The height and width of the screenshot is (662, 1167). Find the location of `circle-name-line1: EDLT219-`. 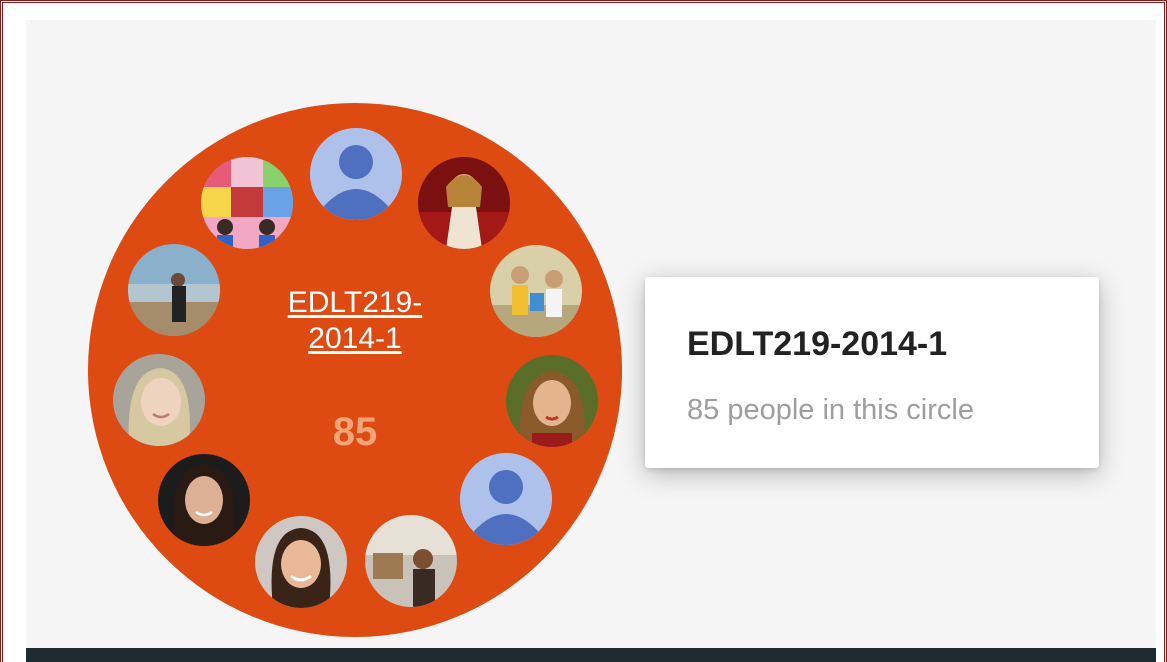

circle-name-line1: EDLT219- is located at coordinates (355, 302).